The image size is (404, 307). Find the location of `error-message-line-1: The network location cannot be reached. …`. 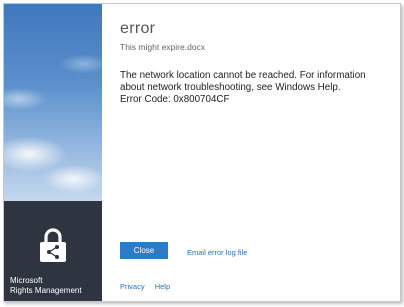

error-message-line-1: The network location cannot be reached. … is located at coordinates (243, 75).